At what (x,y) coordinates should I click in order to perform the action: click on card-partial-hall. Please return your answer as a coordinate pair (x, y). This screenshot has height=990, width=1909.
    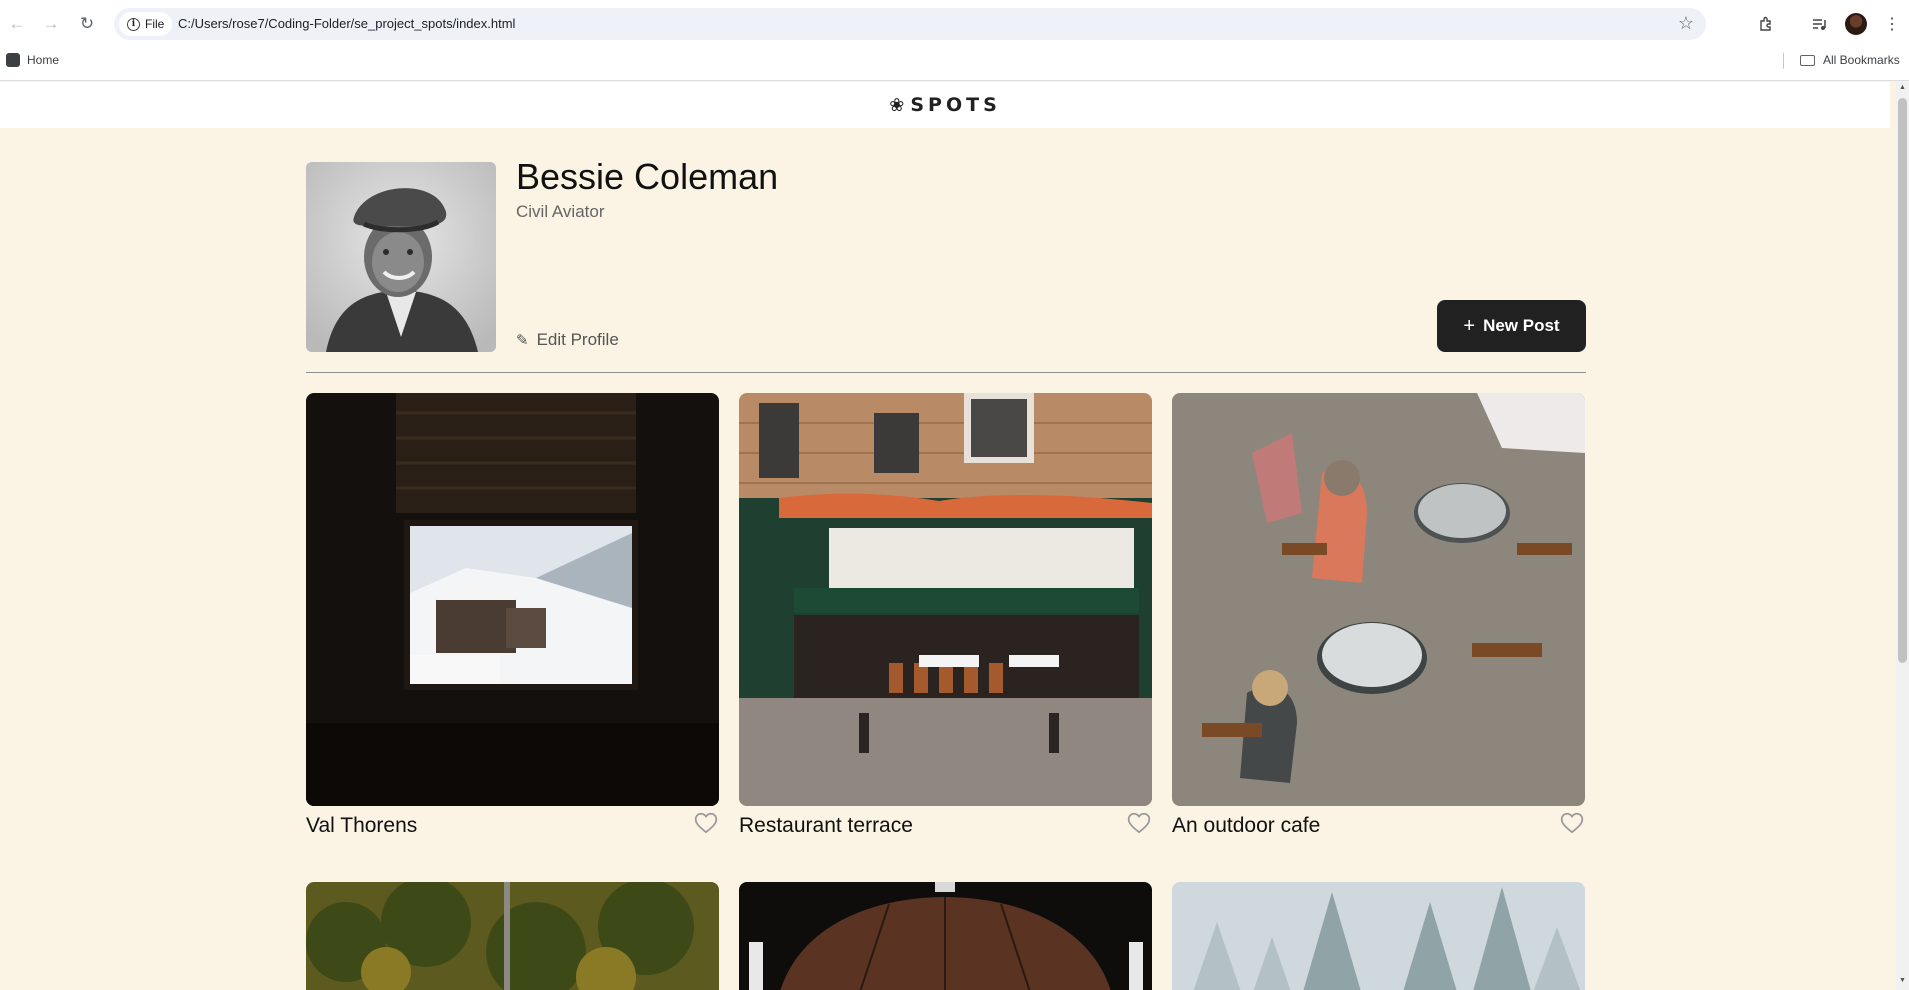
    Looking at the image, I should click on (945, 936).